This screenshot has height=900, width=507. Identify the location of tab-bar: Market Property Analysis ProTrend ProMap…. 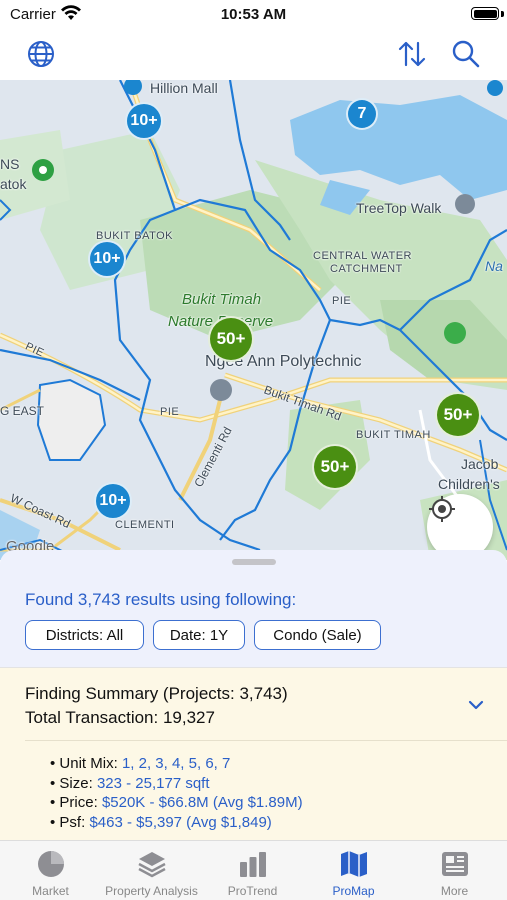
(253, 870).